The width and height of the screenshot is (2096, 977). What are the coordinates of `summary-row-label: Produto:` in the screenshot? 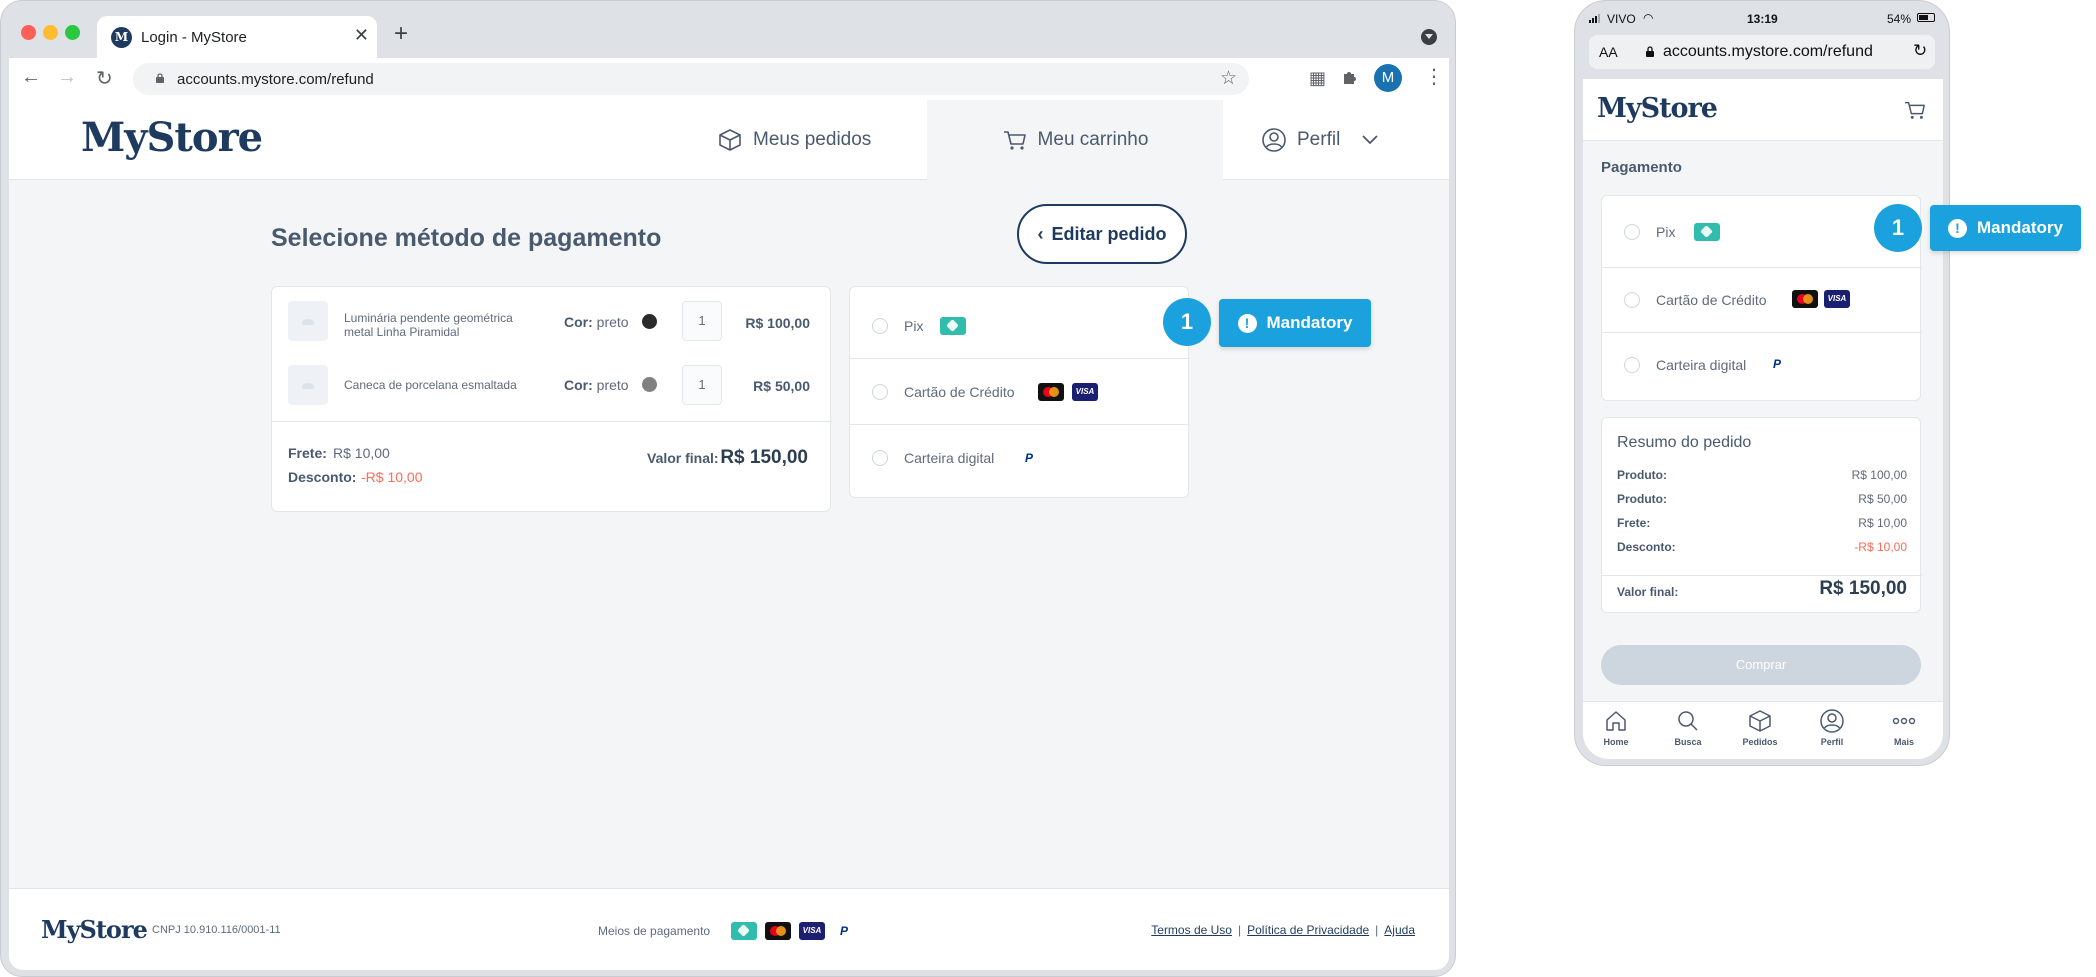 It's located at (1642, 499).